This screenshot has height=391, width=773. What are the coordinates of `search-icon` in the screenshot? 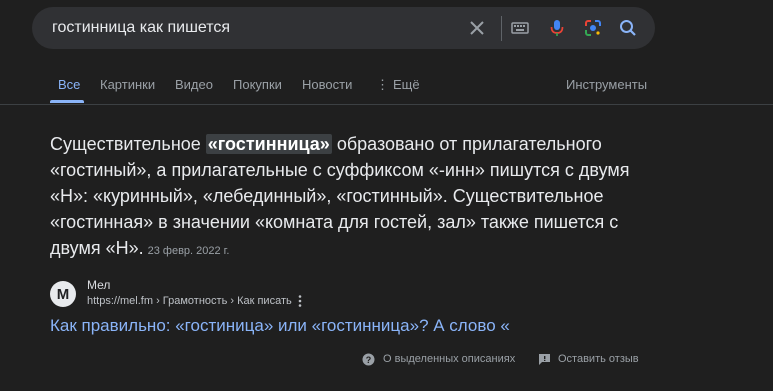 It's located at (628, 28).